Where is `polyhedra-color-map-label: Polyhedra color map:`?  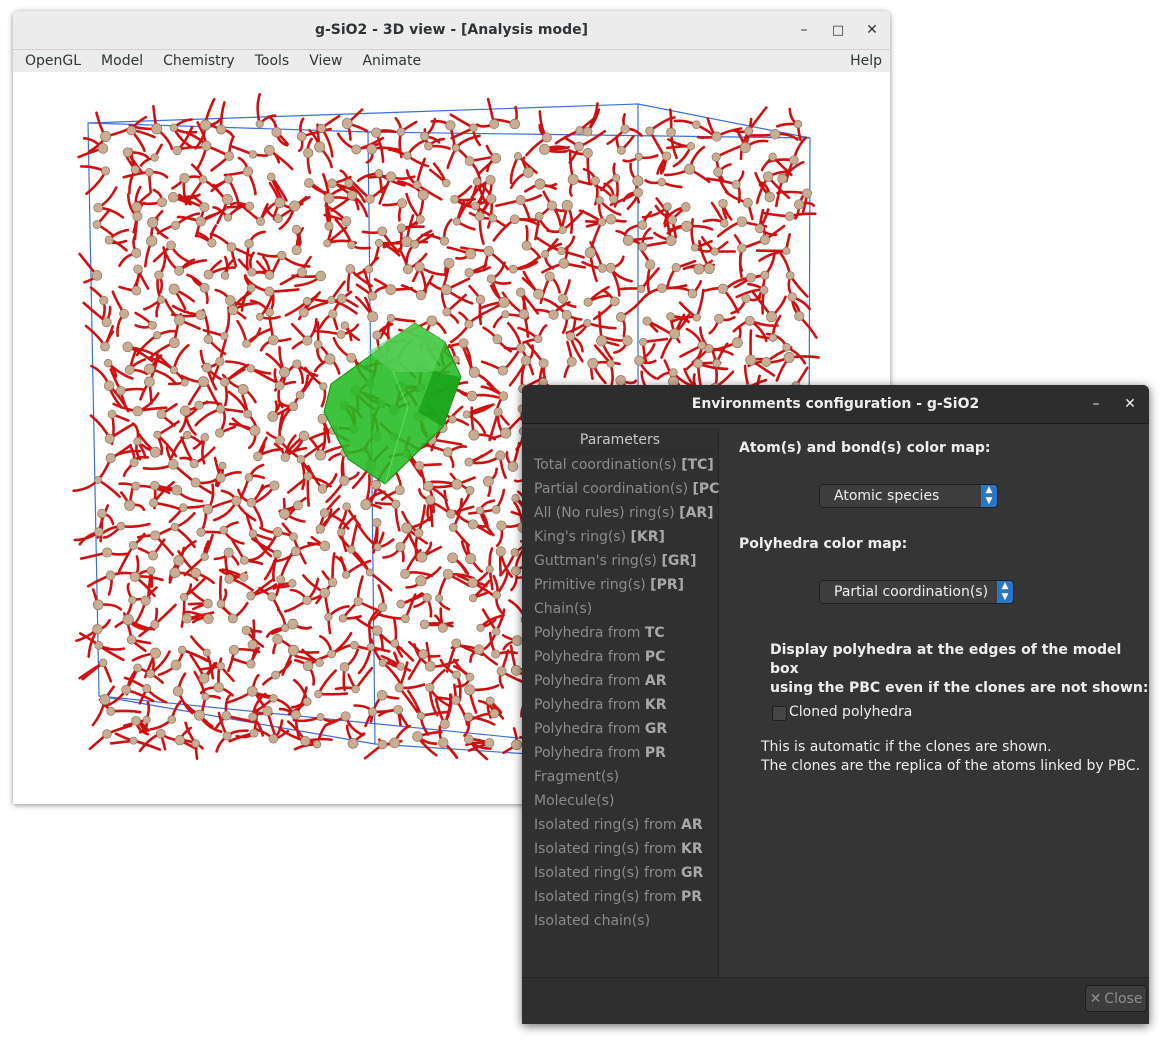
polyhedra-color-map-label: Polyhedra color map: is located at coordinates (823, 544).